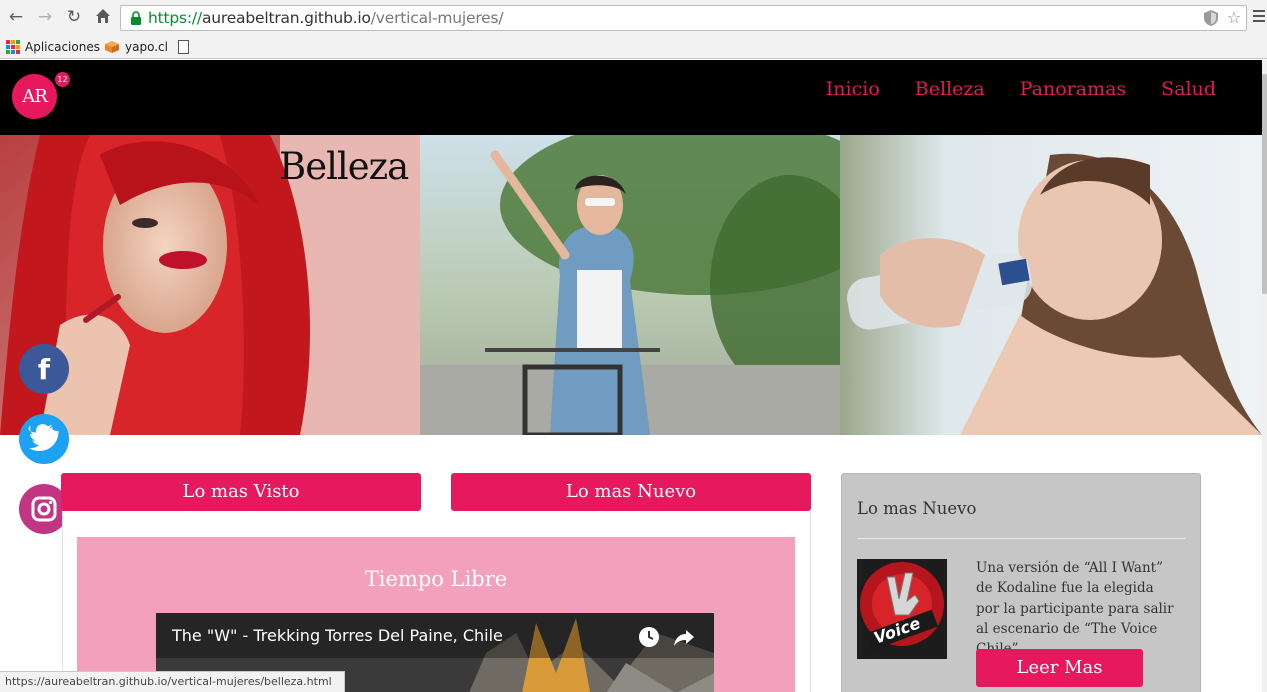  What do you see at coordinates (1073, 89) in the screenshot?
I see `nav-panoramas: Panoramas` at bounding box center [1073, 89].